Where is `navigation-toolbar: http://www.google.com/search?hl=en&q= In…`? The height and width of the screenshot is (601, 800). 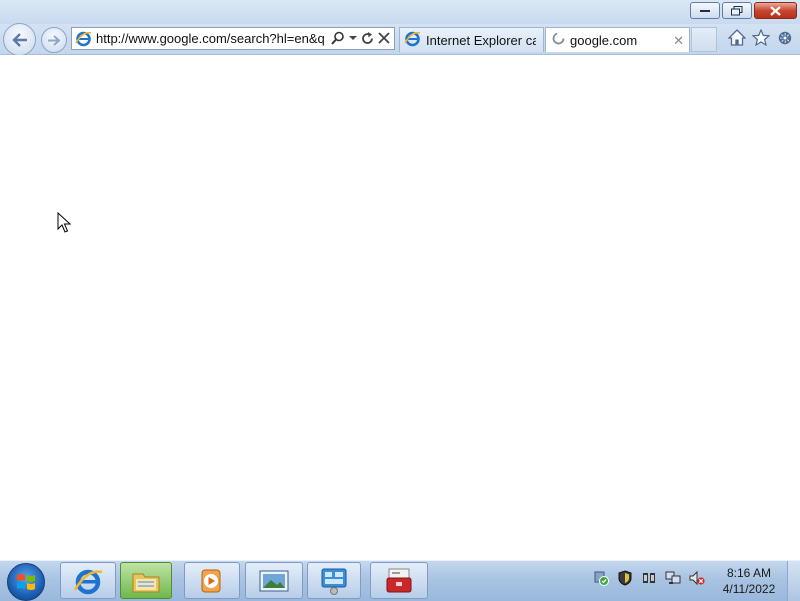
navigation-toolbar: http://www.google.com/search?hl=en&q= In… is located at coordinates (400, 39).